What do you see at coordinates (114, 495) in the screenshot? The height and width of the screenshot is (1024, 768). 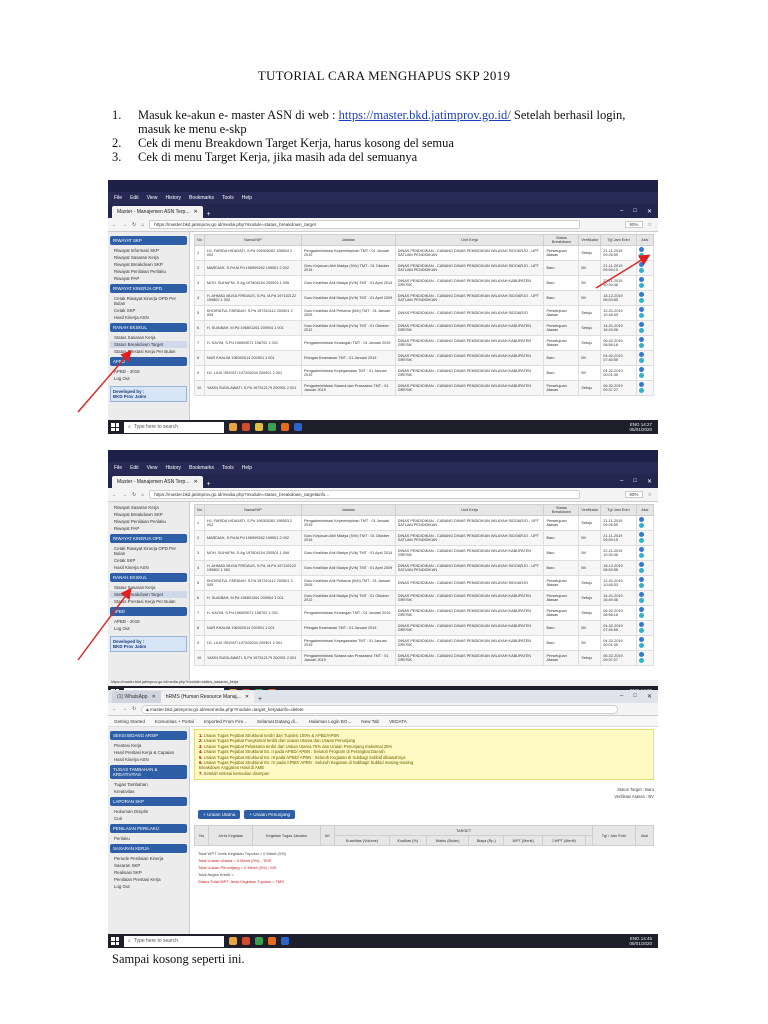 I see `back-icon: ←` at bounding box center [114, 495].